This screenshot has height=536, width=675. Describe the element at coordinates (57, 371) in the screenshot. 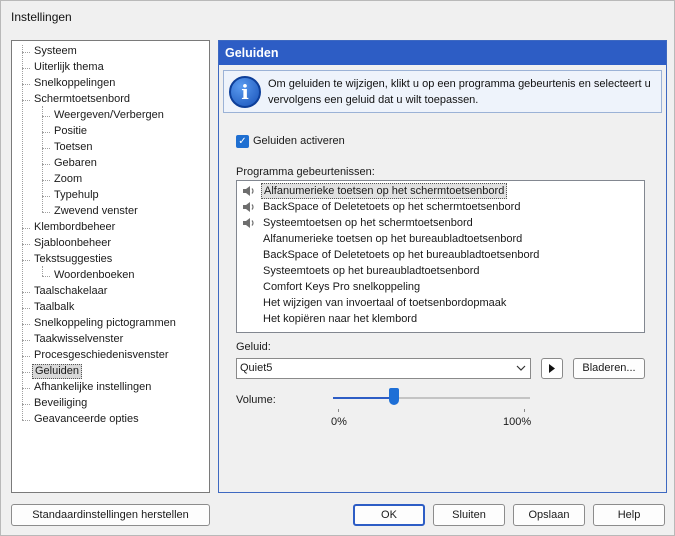

I see `tree-item: Geluiden` at that location.